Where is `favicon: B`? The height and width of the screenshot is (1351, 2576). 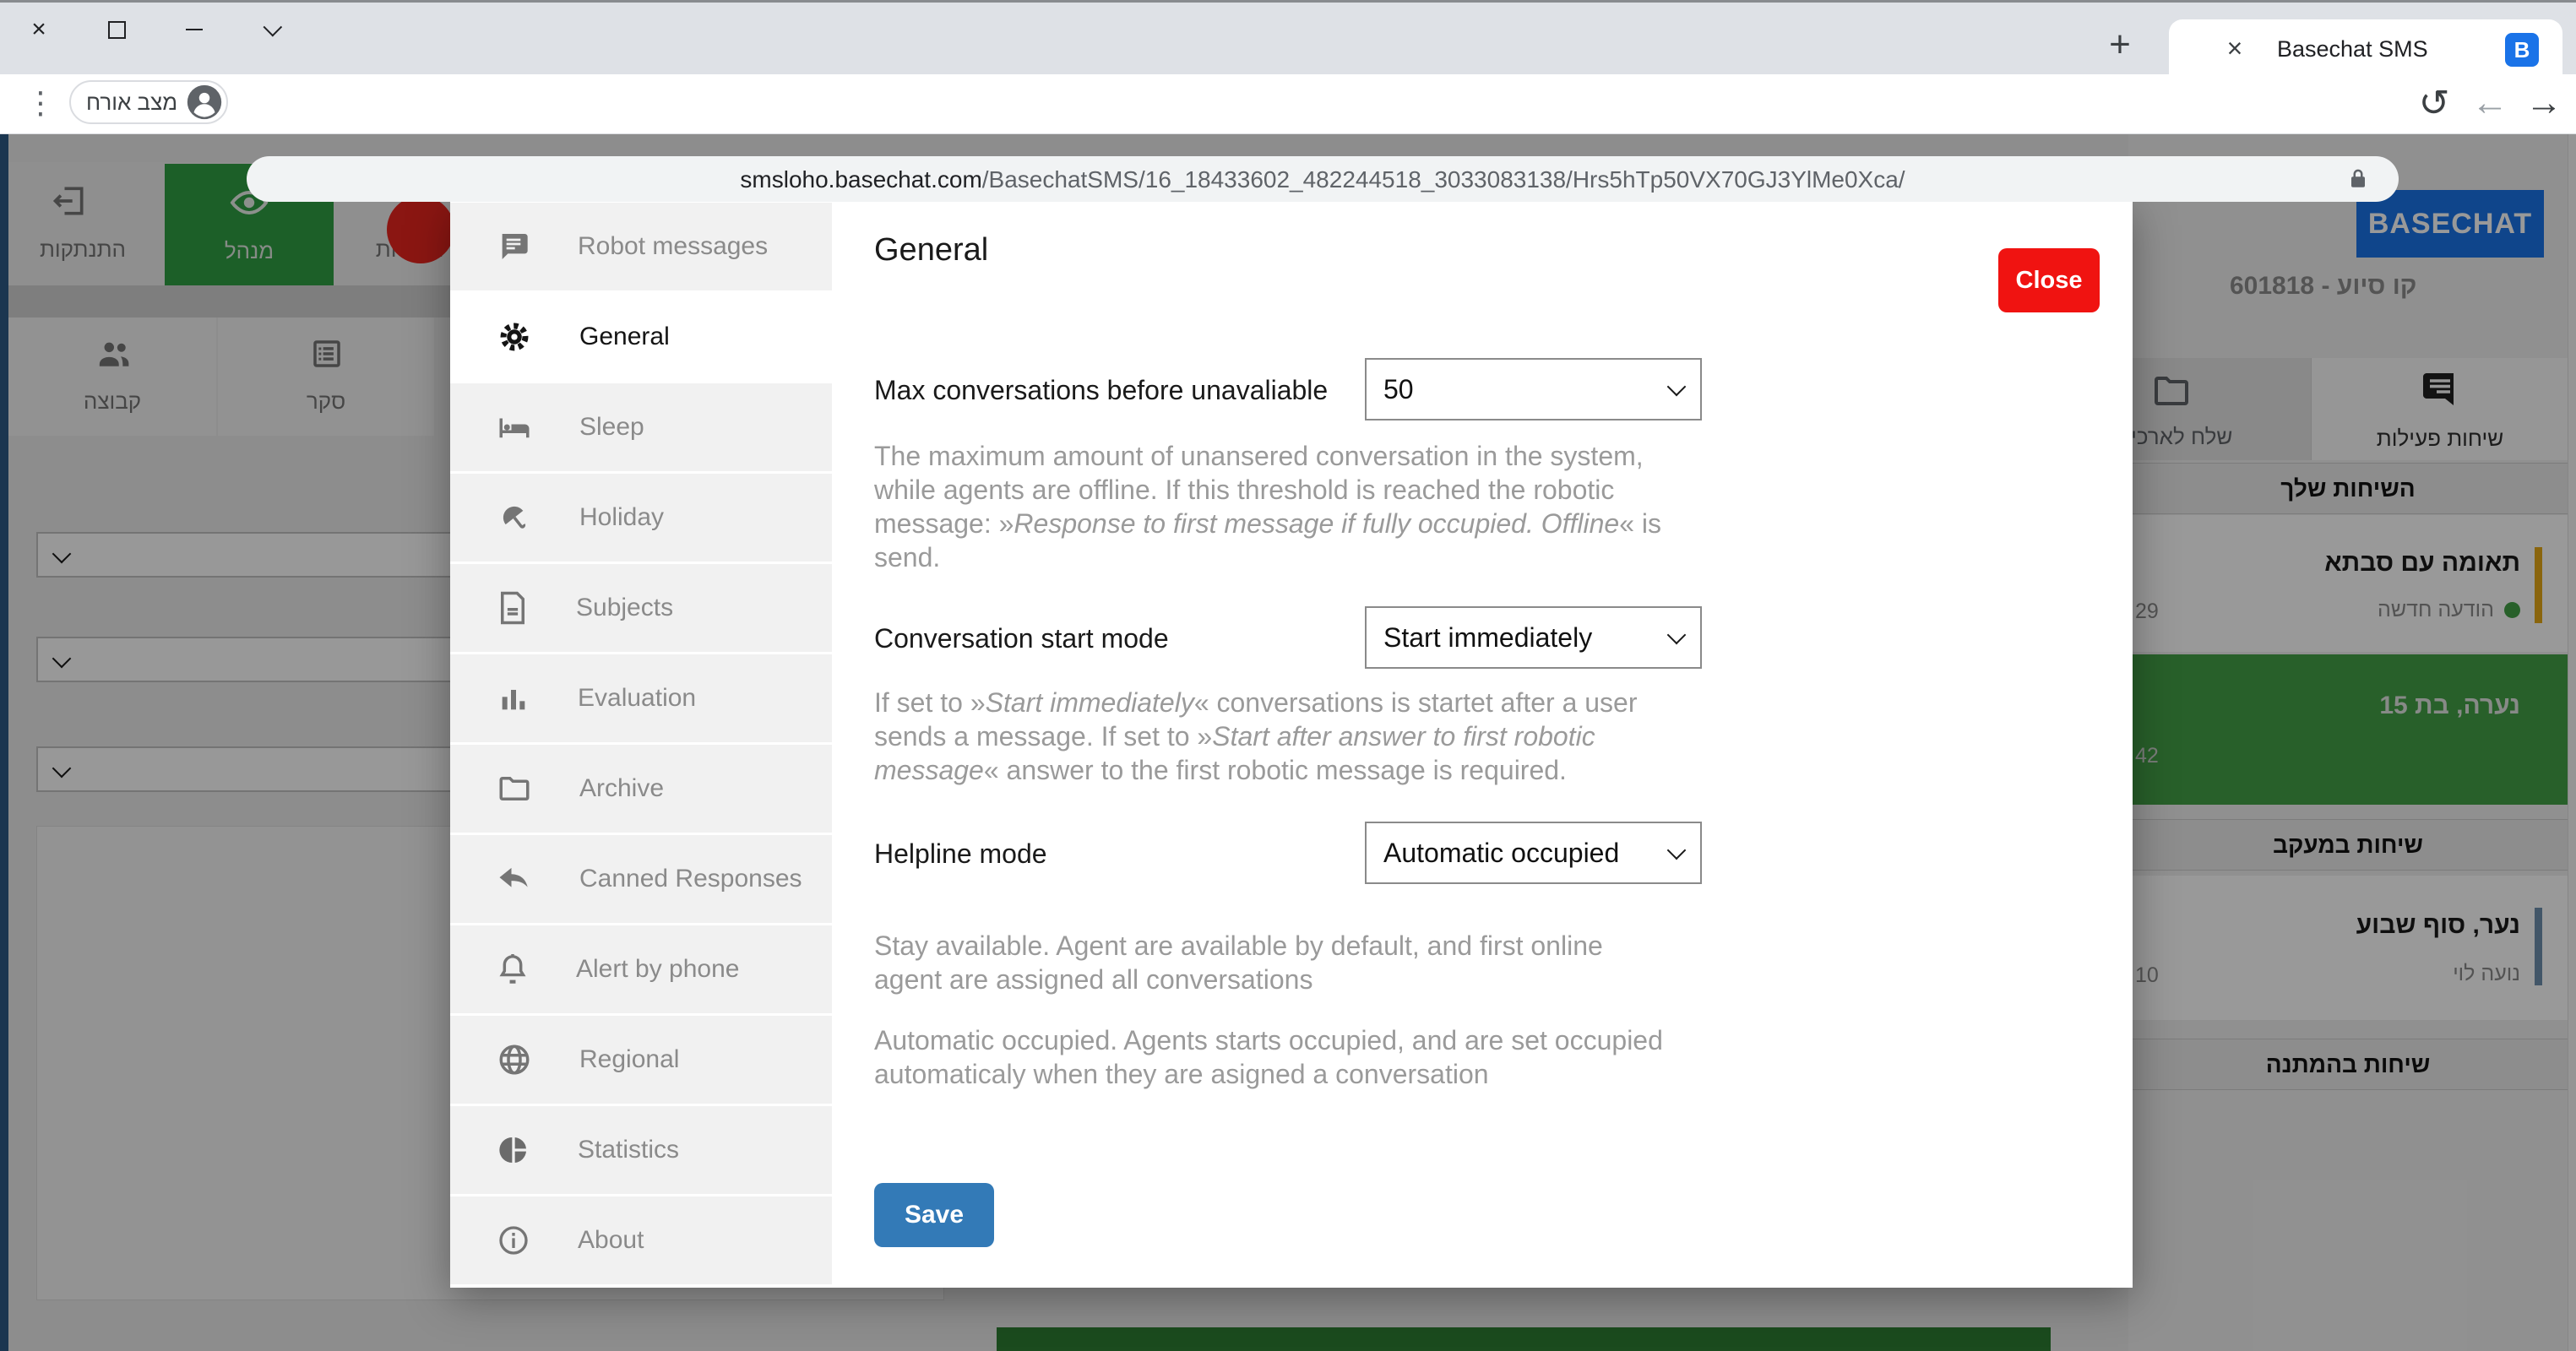
favicon: B is located at coordinates (2522, 50).